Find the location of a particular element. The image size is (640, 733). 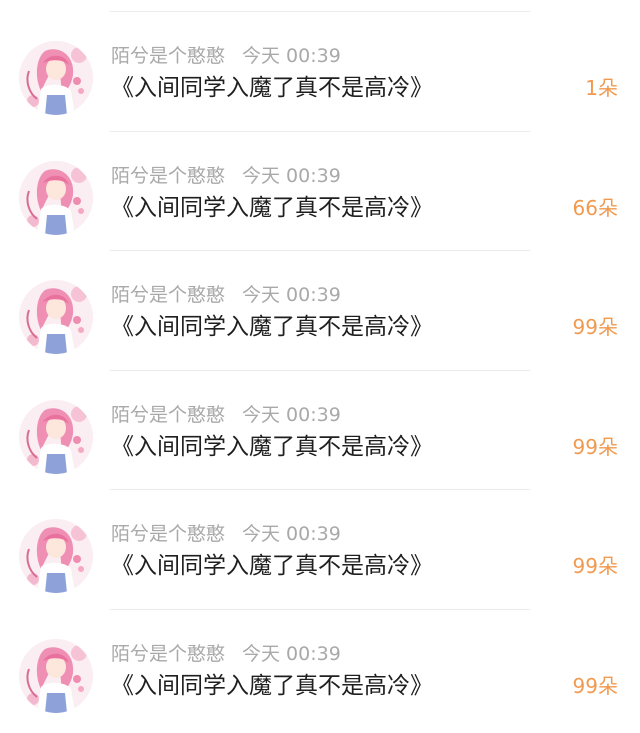

gift-count: 66朵 is located at coordinates (595, 207).